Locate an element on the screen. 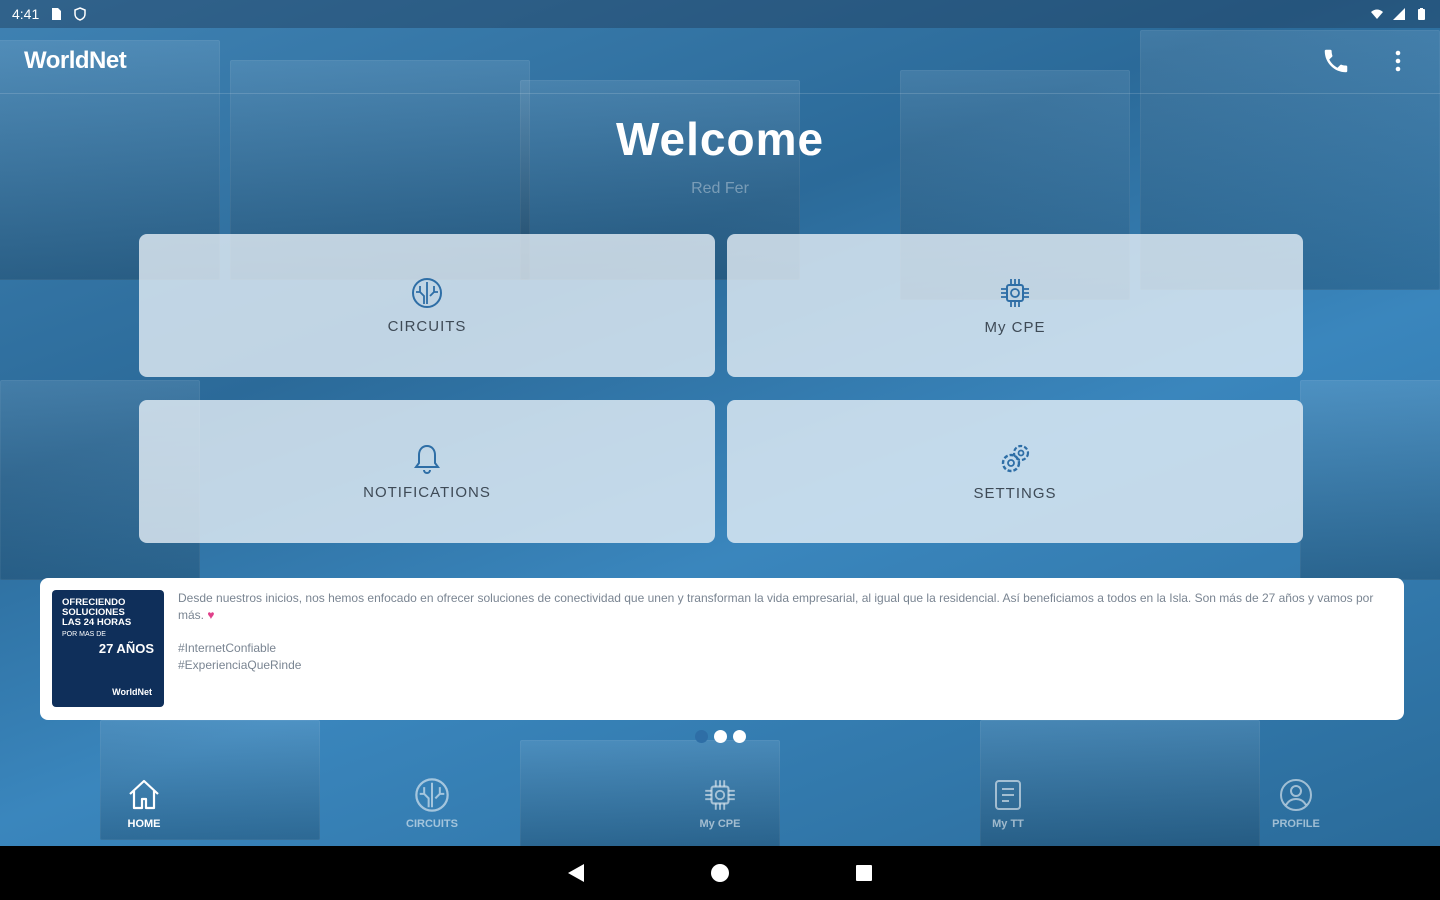 This screenshot has height=900, width=1440. heart-icon: ♥ is located at coordinates (211, 615).